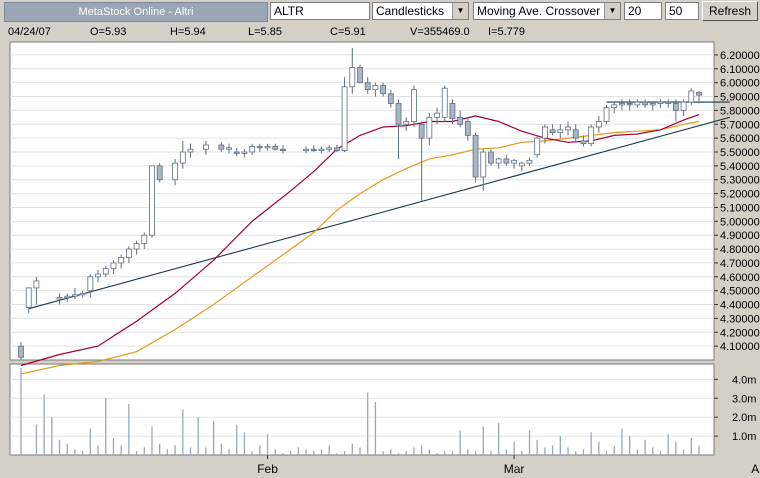  I want to click on y-tick-label: 6.10000, so click(740, 70).